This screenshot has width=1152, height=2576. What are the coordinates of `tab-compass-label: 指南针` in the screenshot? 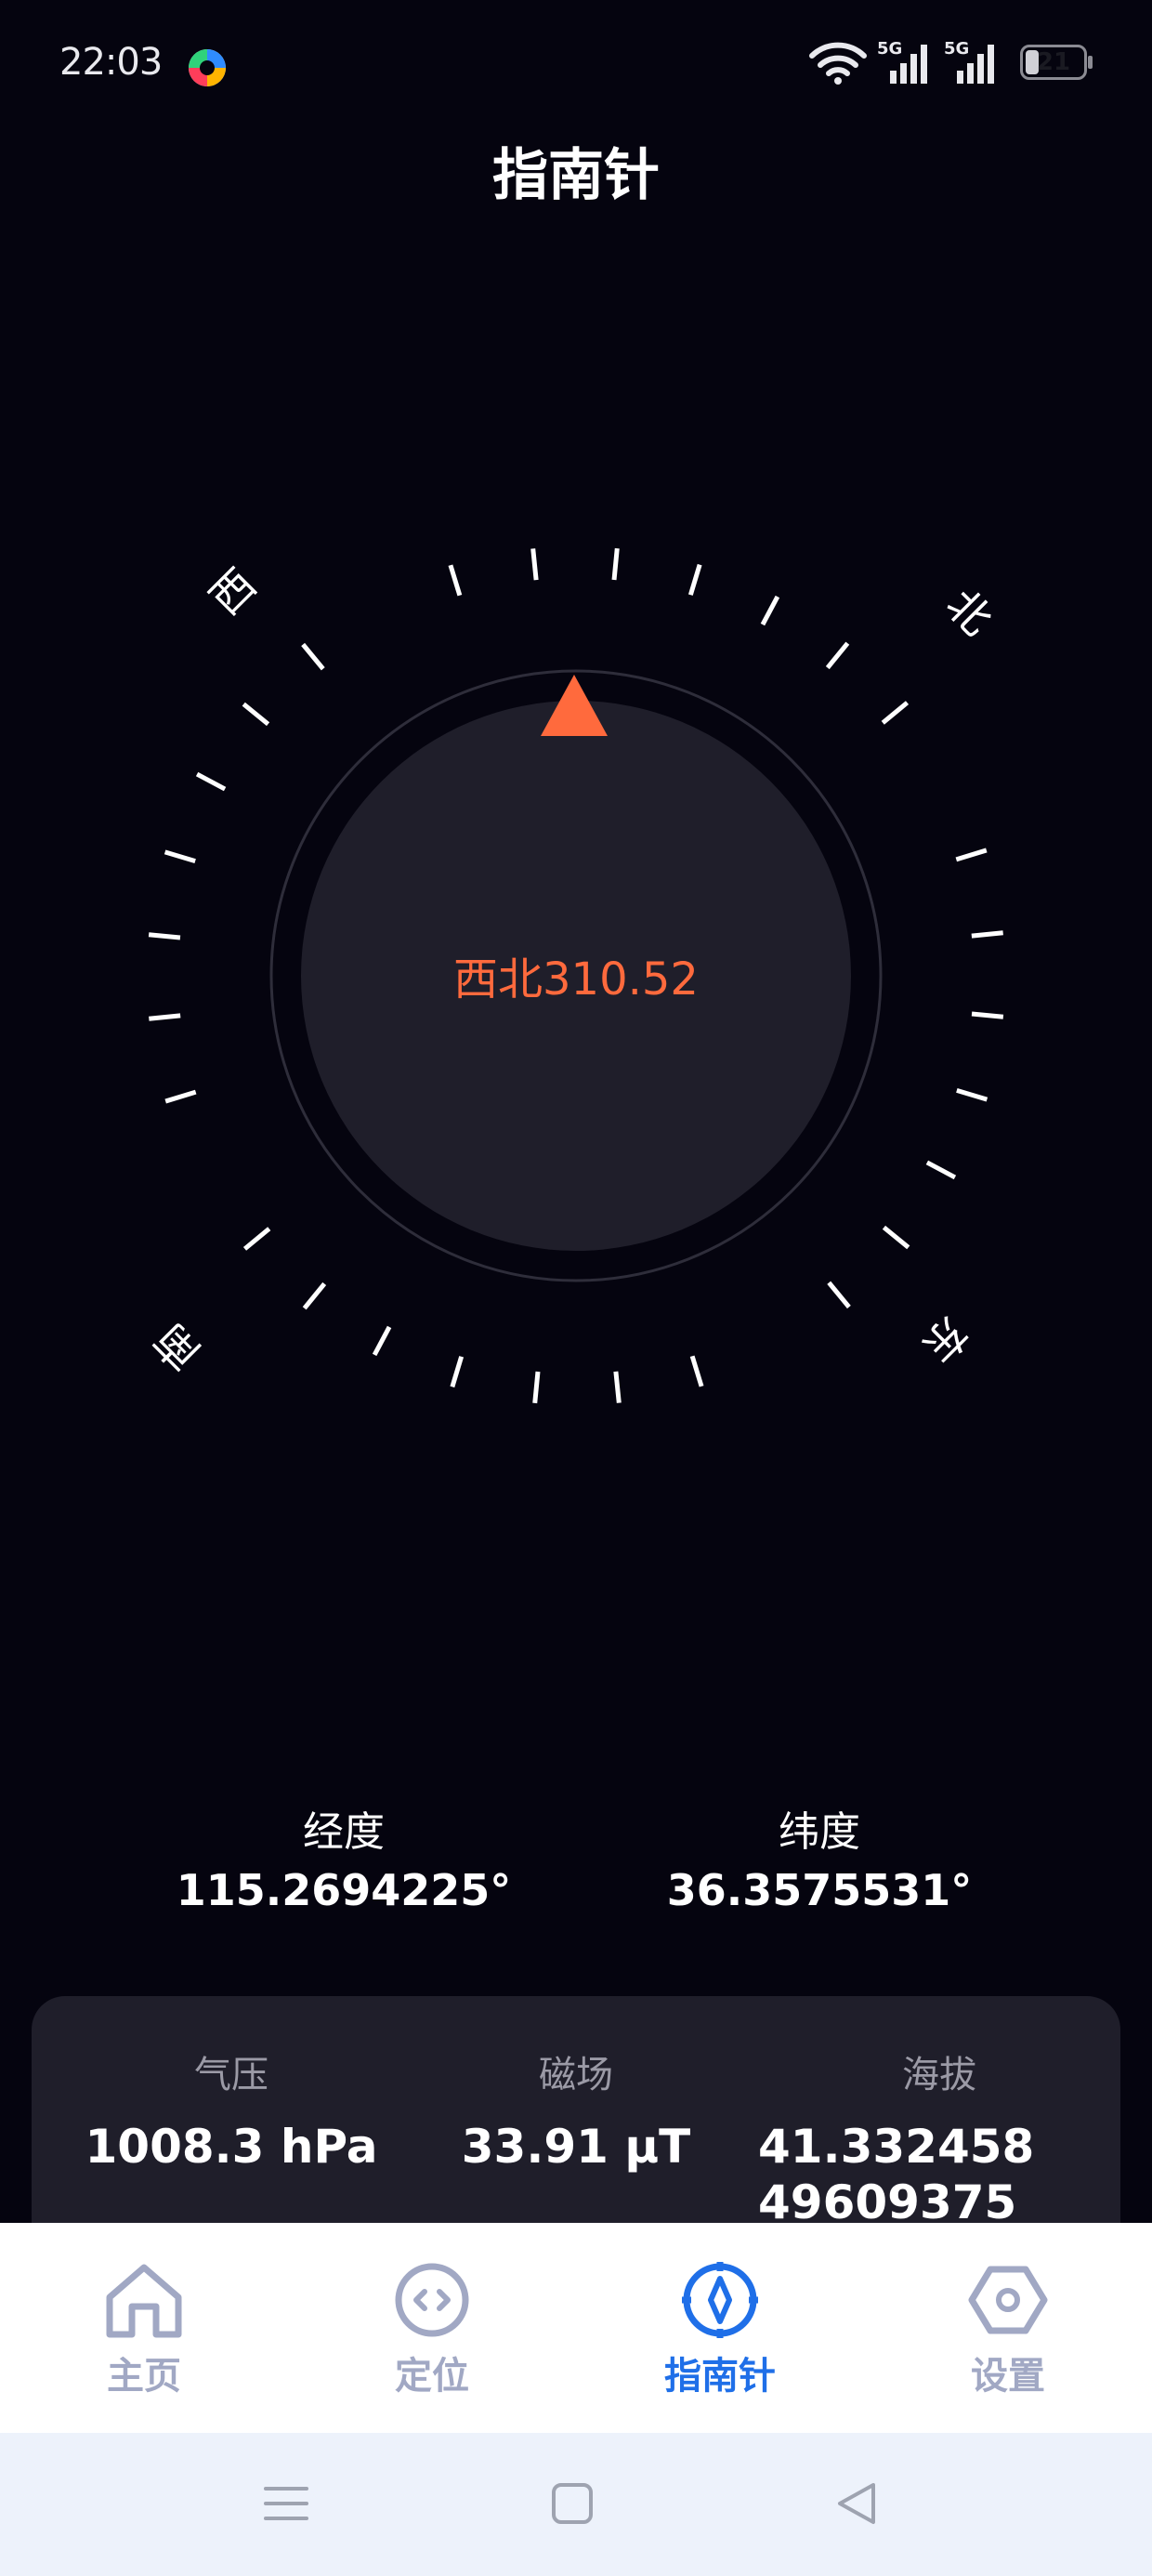 It's located at (720, 2376).